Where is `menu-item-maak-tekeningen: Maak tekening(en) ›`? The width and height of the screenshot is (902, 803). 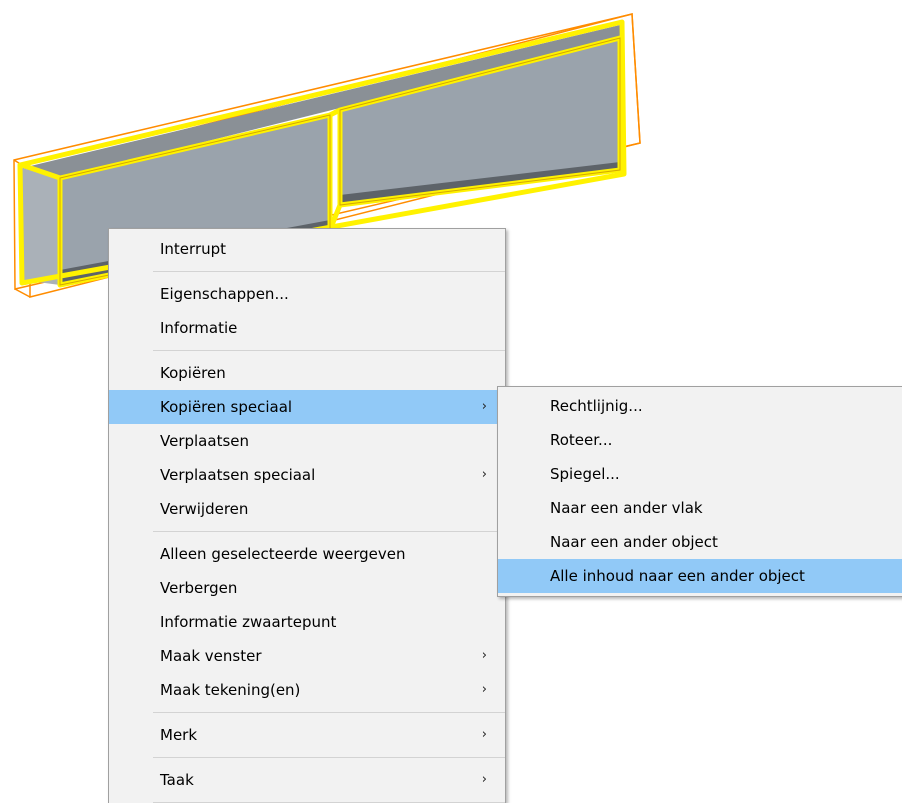 menu-item-maak-tekeningen: Maak tekening(en) › is located at coordinates (307, 690).